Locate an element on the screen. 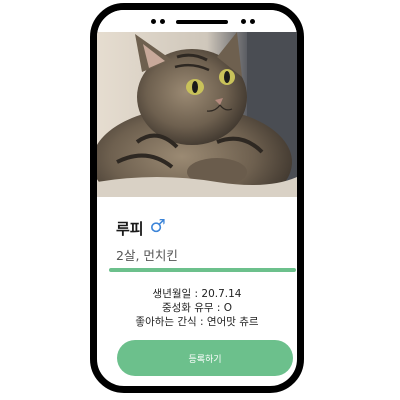 This screenshot has height=400, width=400. birthday-text: 생년월일 : 20.7.14 is located at coordinates (197, 294).